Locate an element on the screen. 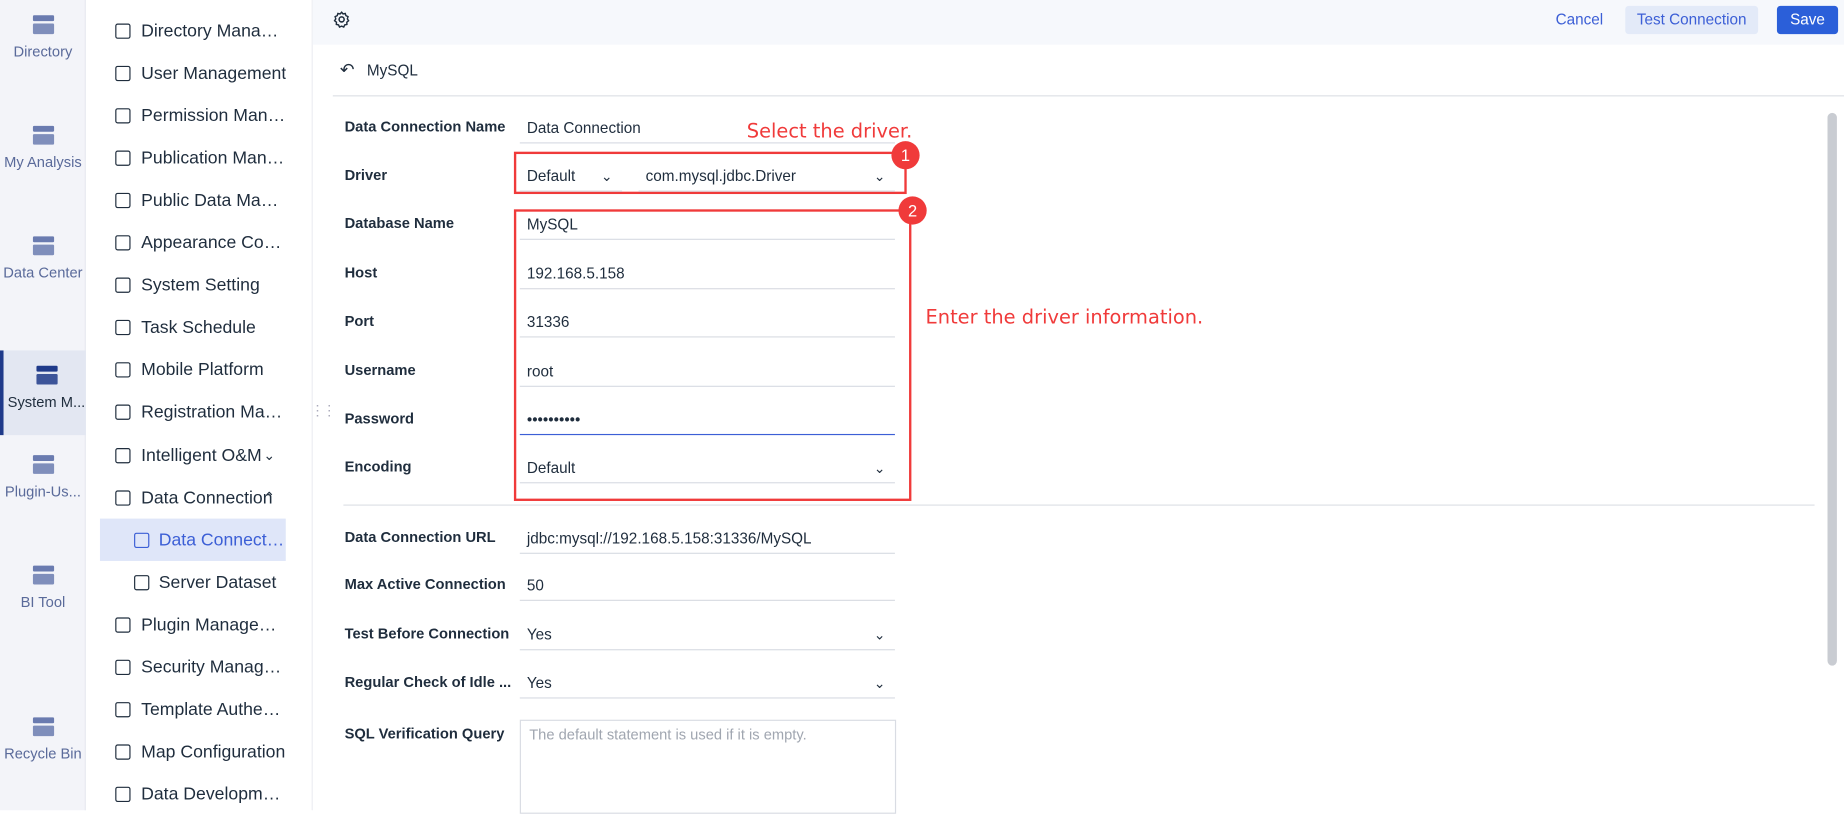  toolbar: Cancel Test Connection Save is located at coordinates (1078, 22).